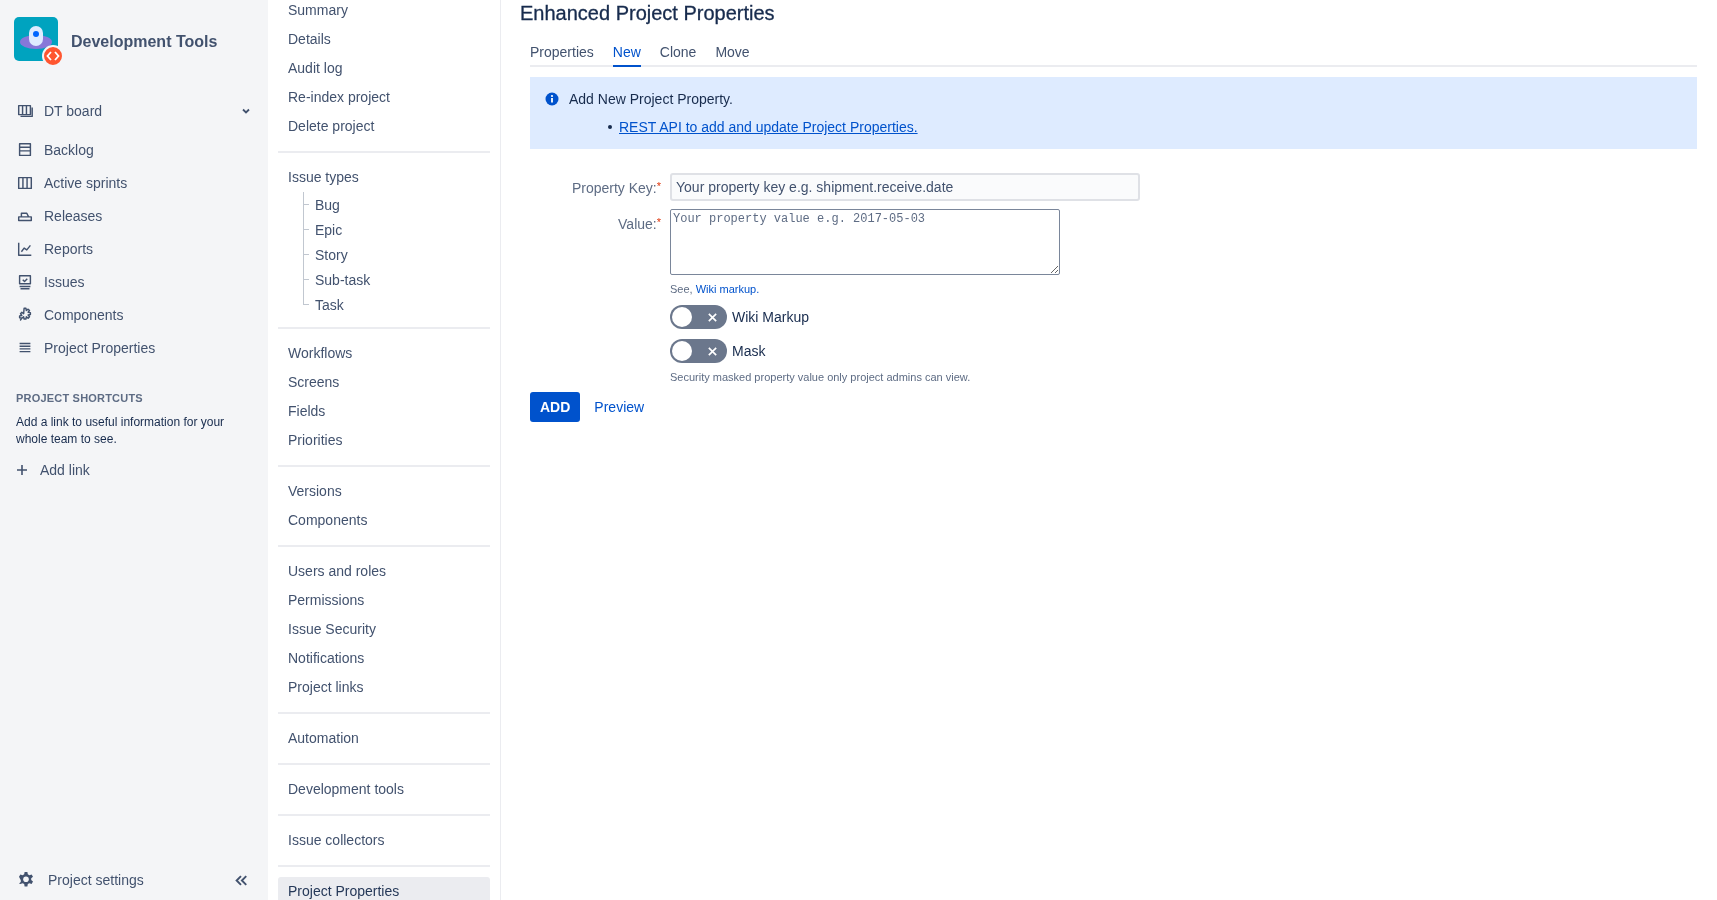 Image resolution: width=1717 pixels, height=900 pixels. I want to click on settings-nav-item: Summary, so click(384, 12).